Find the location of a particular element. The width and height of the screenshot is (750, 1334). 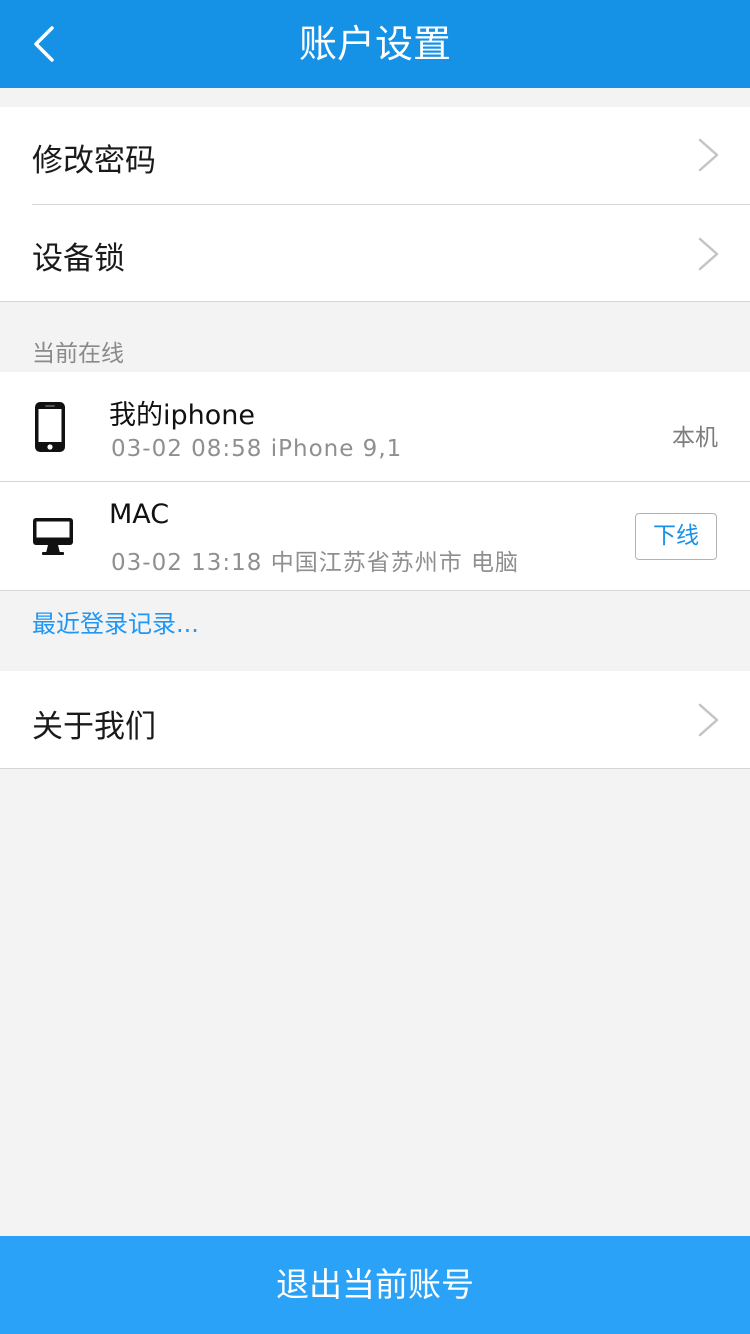

online-section-title: 当前在线 is located at coordinates (78, 354).